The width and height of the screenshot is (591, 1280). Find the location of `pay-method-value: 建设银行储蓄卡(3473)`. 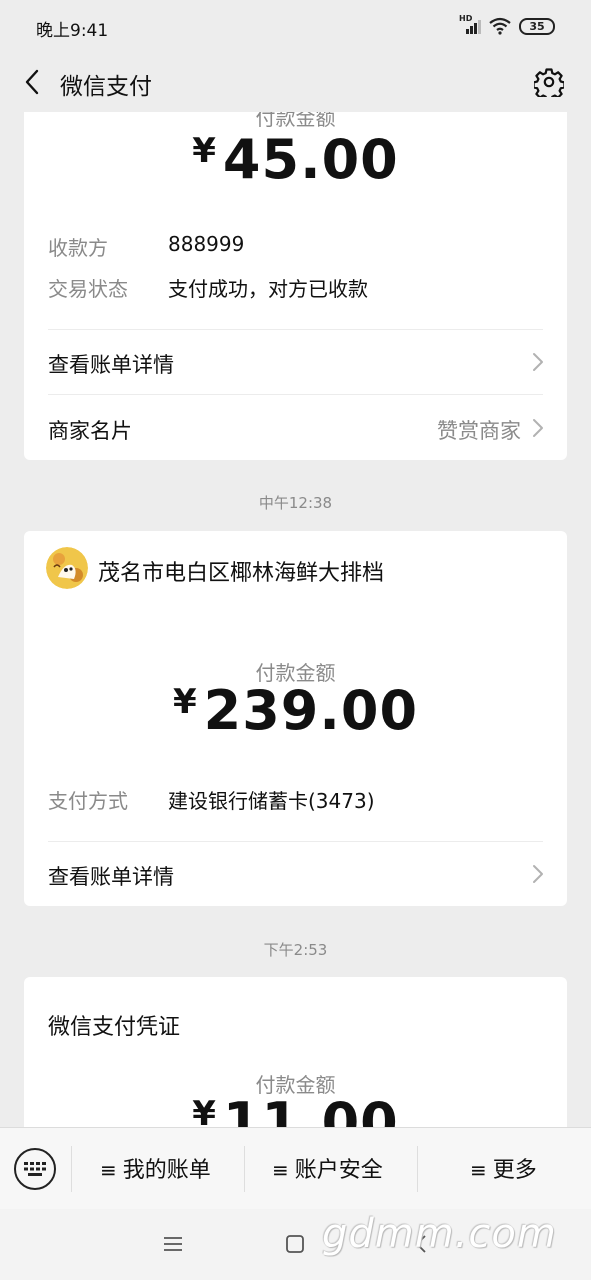

pay-method-value: 建设银行储蓄卡(3473) is located at coordinates (271, 801).